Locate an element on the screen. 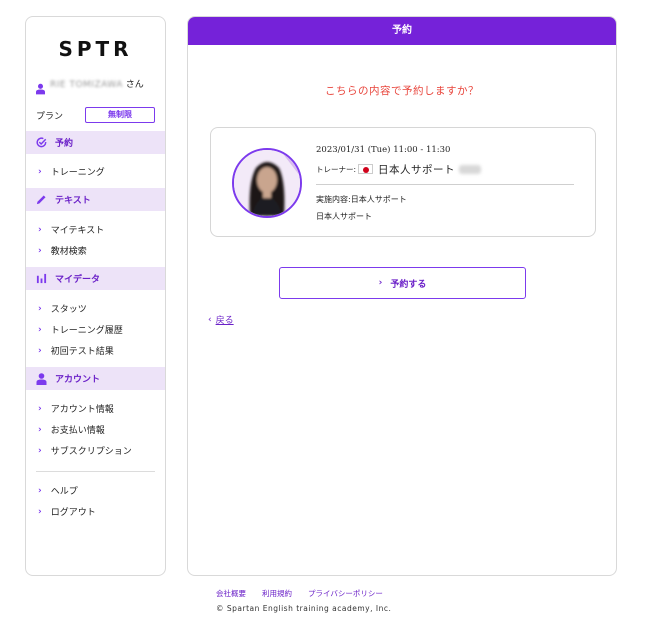 This screenshot has width=650, height=629. sidebar-item-label: トレーニング is located at coordinates (77, 173).